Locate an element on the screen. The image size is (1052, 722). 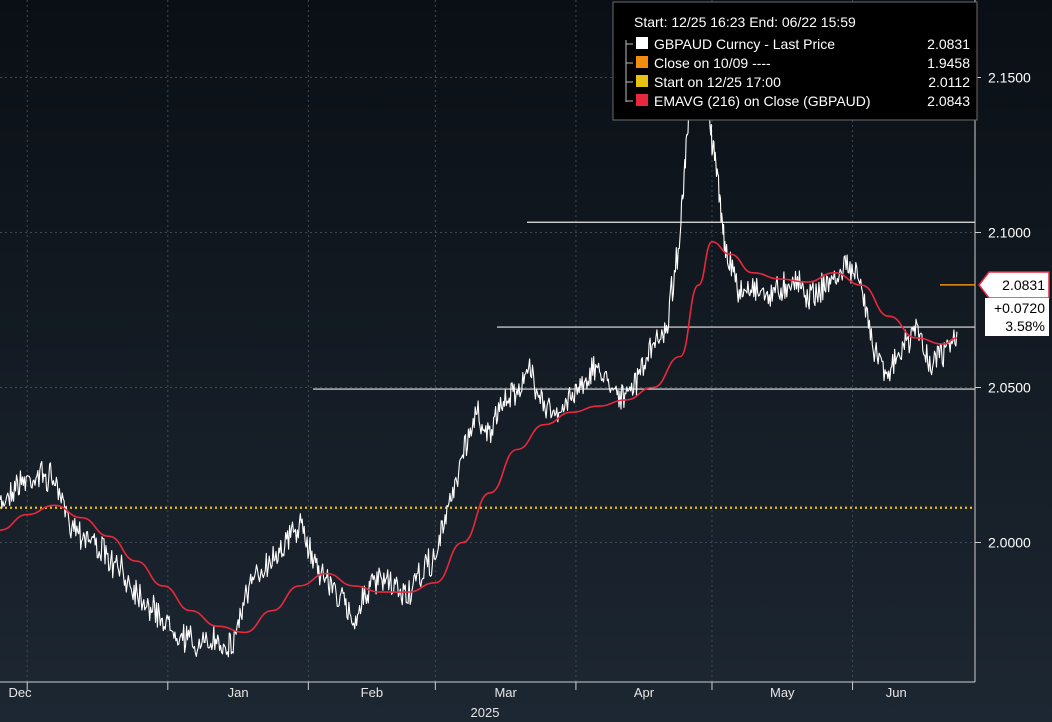
x-tick-label-mar: Mar is located at coordinates (505, 692).